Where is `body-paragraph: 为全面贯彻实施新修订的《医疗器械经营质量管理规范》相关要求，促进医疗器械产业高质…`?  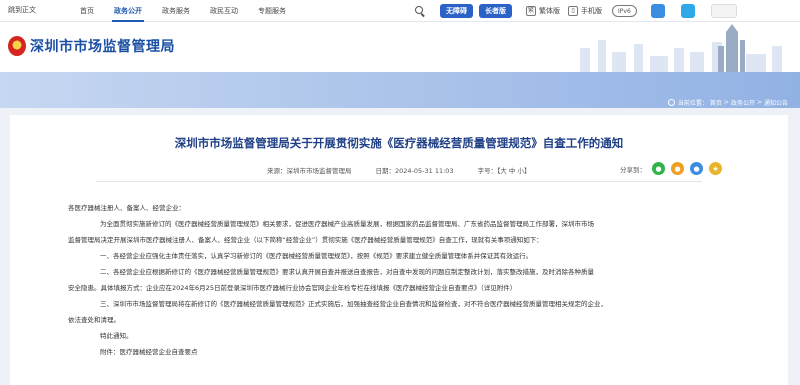 body-paragraph: 为全面贯彻实施新修订的《医疗器械经营质量管理规范》相关要求，促进医疗器械产业高质… is located at coordinates (347, 224).